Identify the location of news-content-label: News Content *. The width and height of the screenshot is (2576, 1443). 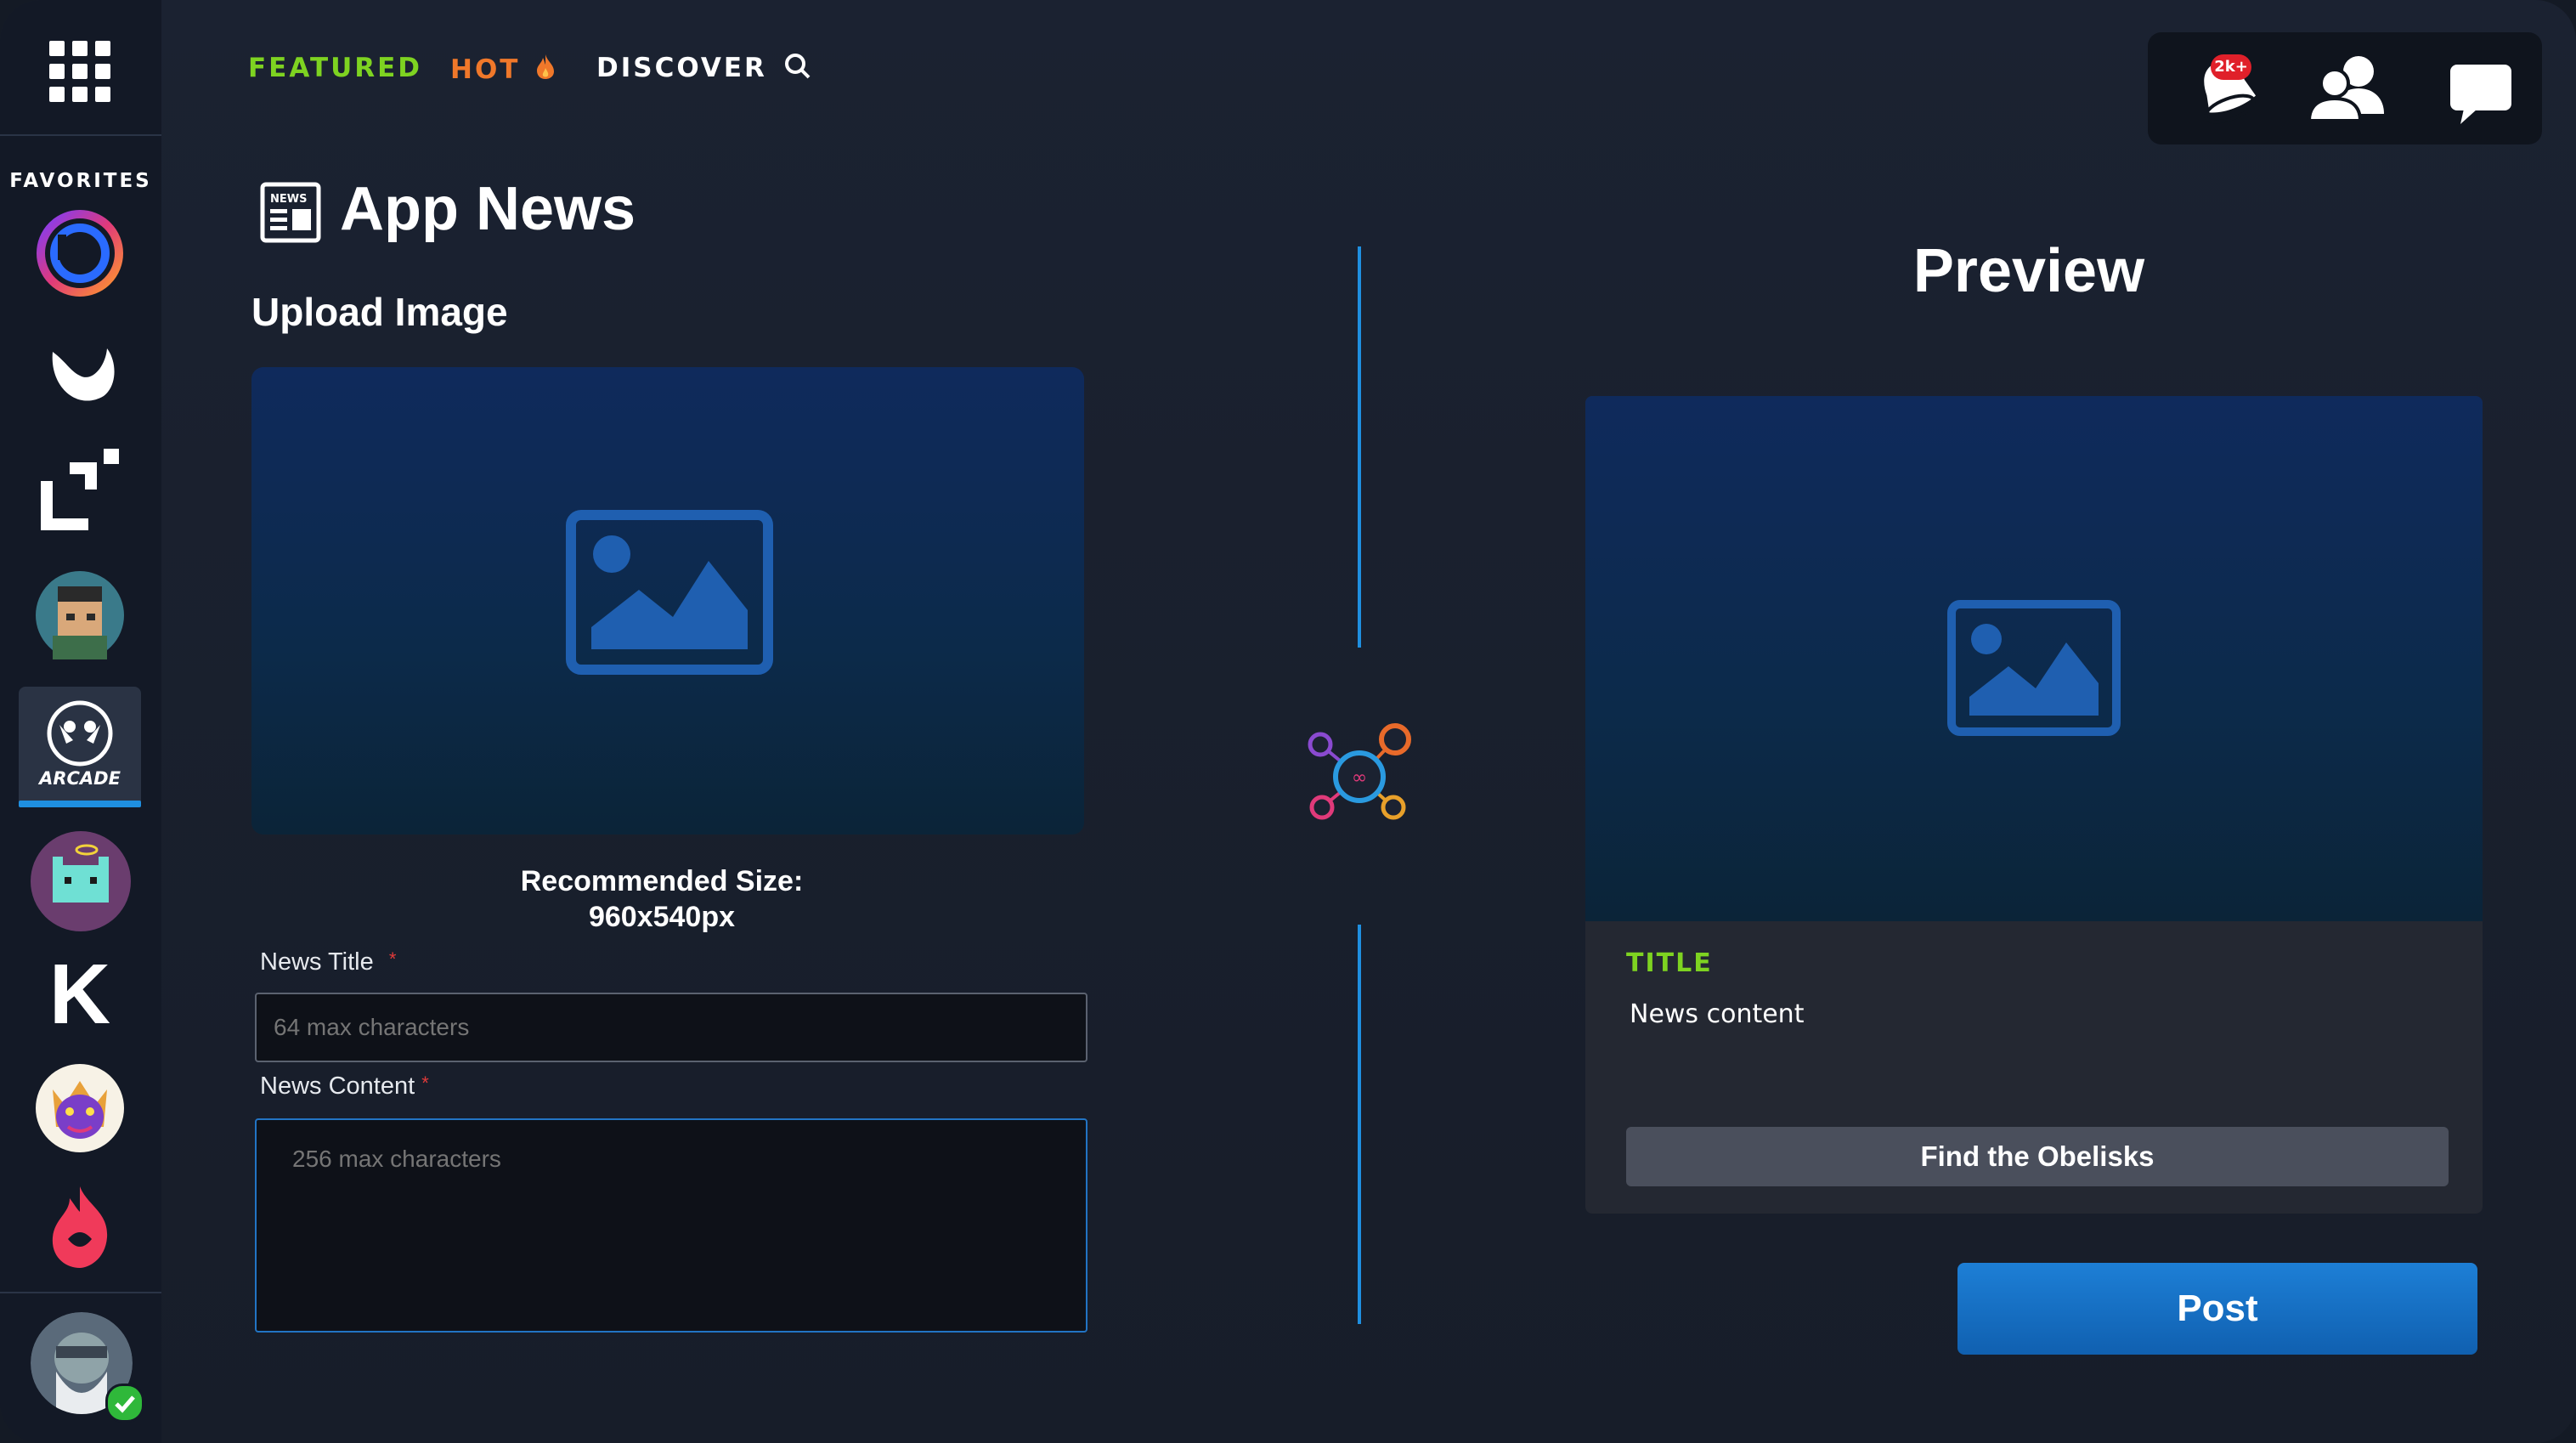
(344, 1086).